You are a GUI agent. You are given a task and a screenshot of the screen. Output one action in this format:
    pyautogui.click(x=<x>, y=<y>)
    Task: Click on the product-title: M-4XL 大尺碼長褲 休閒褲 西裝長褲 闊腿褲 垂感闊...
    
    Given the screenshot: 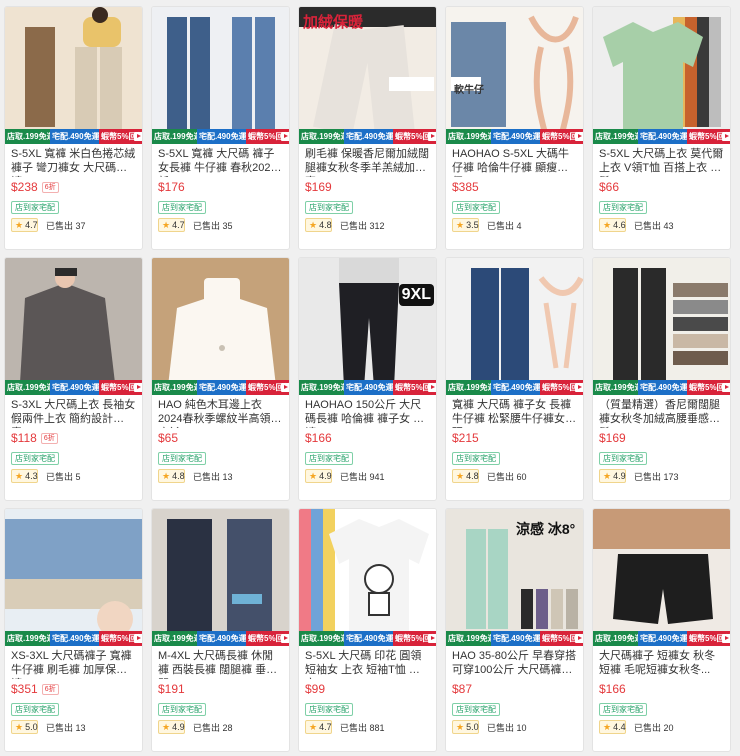 What is the action you would take?
    pyautogui.click(x=220, y=662)
    